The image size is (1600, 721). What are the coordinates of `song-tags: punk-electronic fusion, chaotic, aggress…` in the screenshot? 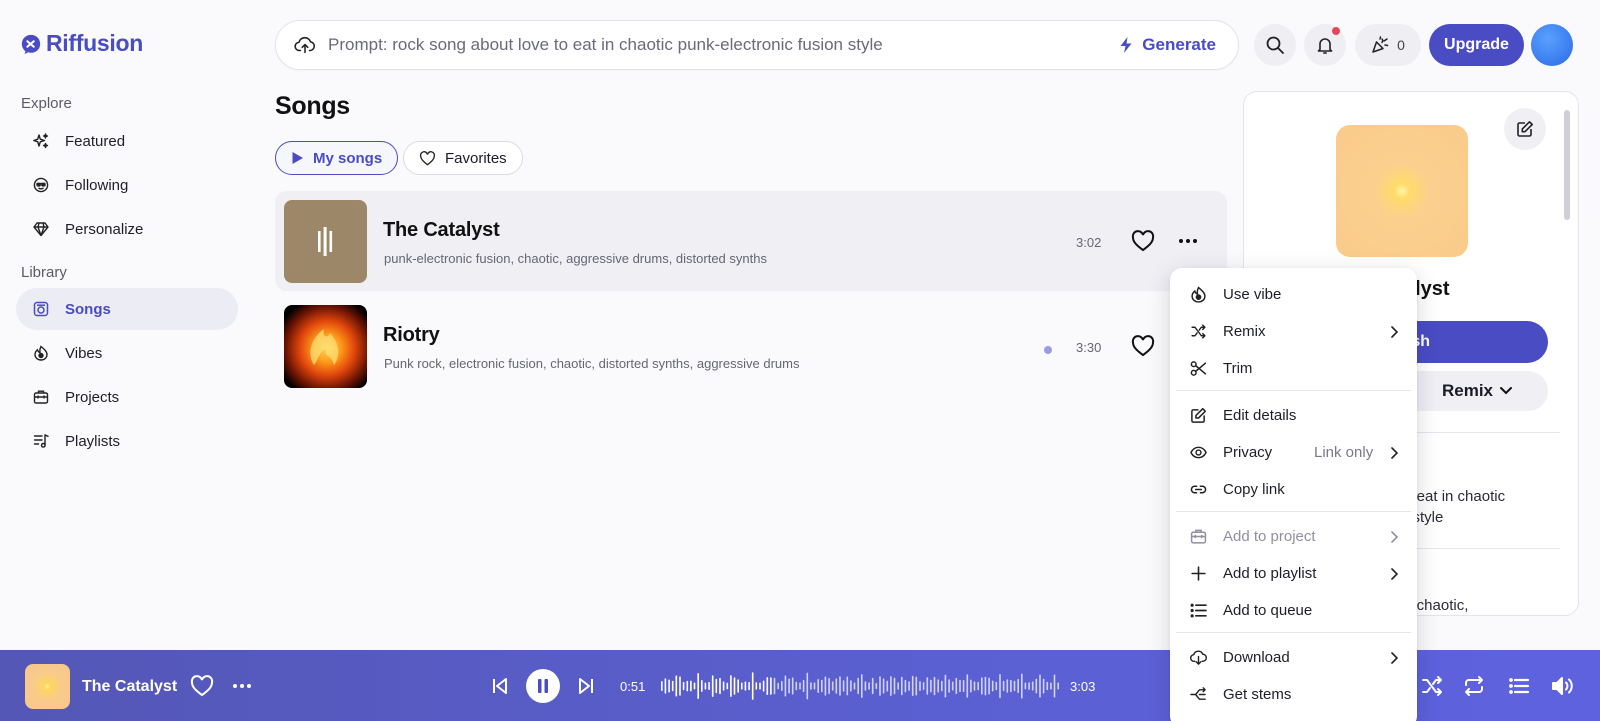 It's located at (575, 258).